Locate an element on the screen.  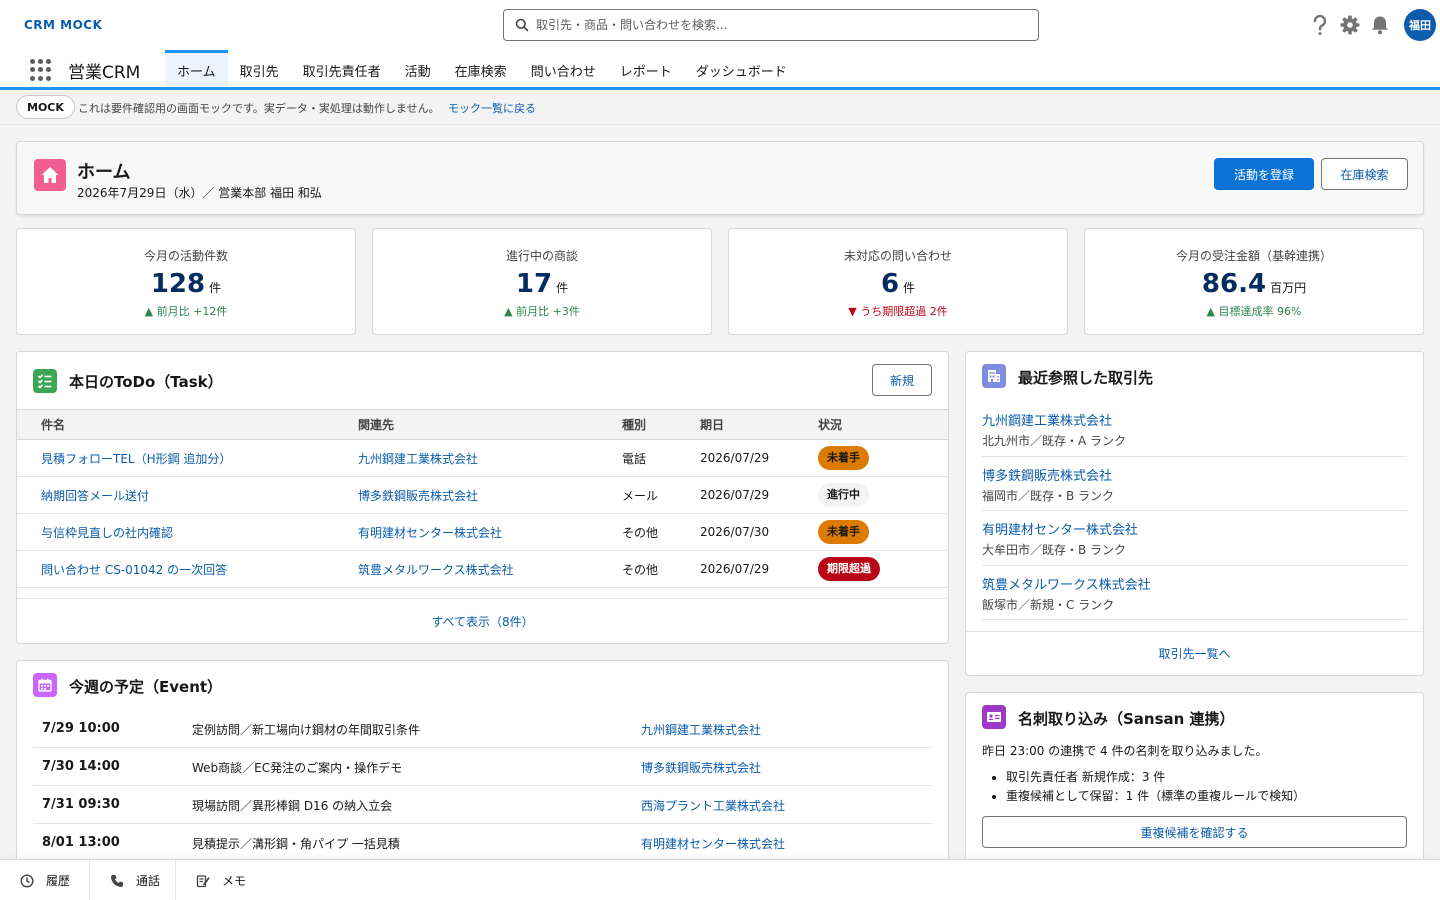
kpi-value: 86.4 百万円 is located at coordinates (1254, 284).